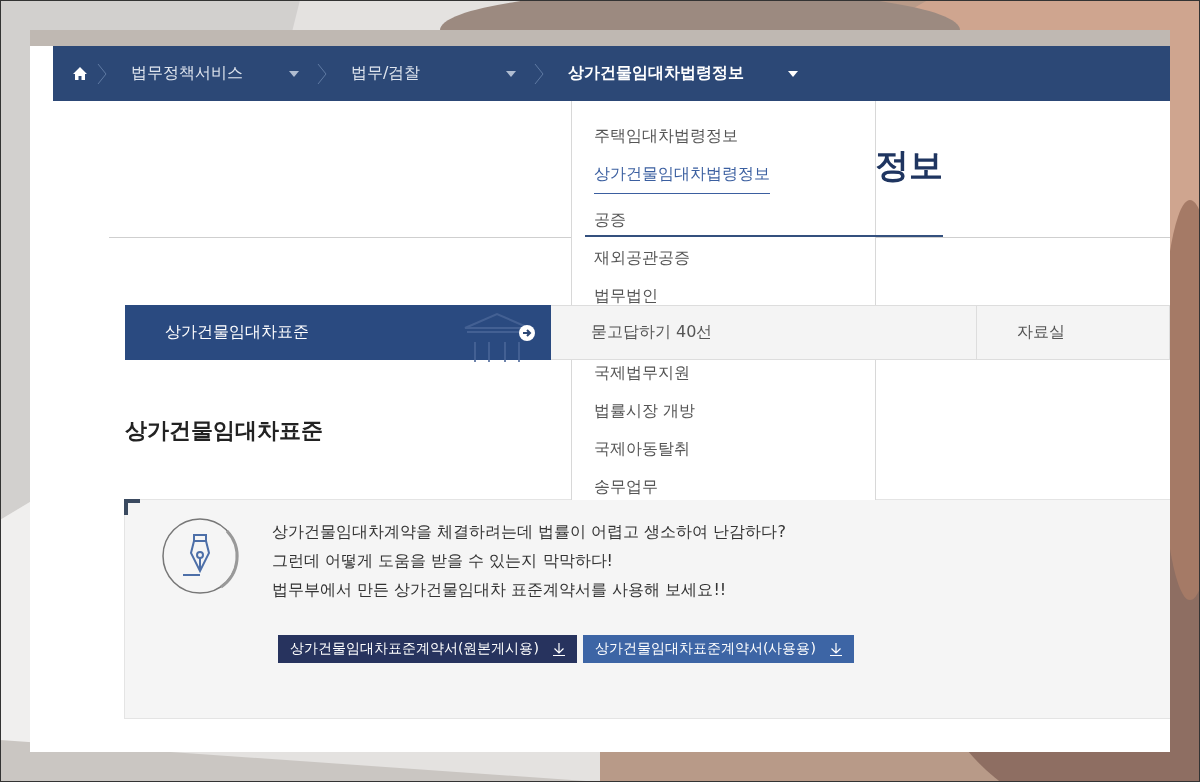 The image size is (1200, 782). What do you see at coordinates (666, 136) in the screenshot?
I see `menu-item: 주택임대차법령정보` at bounding box center [666, 136].